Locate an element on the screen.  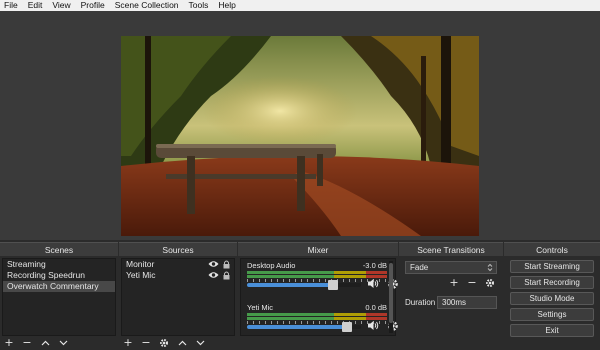
source-item-label: Yeti Mic is located at coordinates (141, 275).